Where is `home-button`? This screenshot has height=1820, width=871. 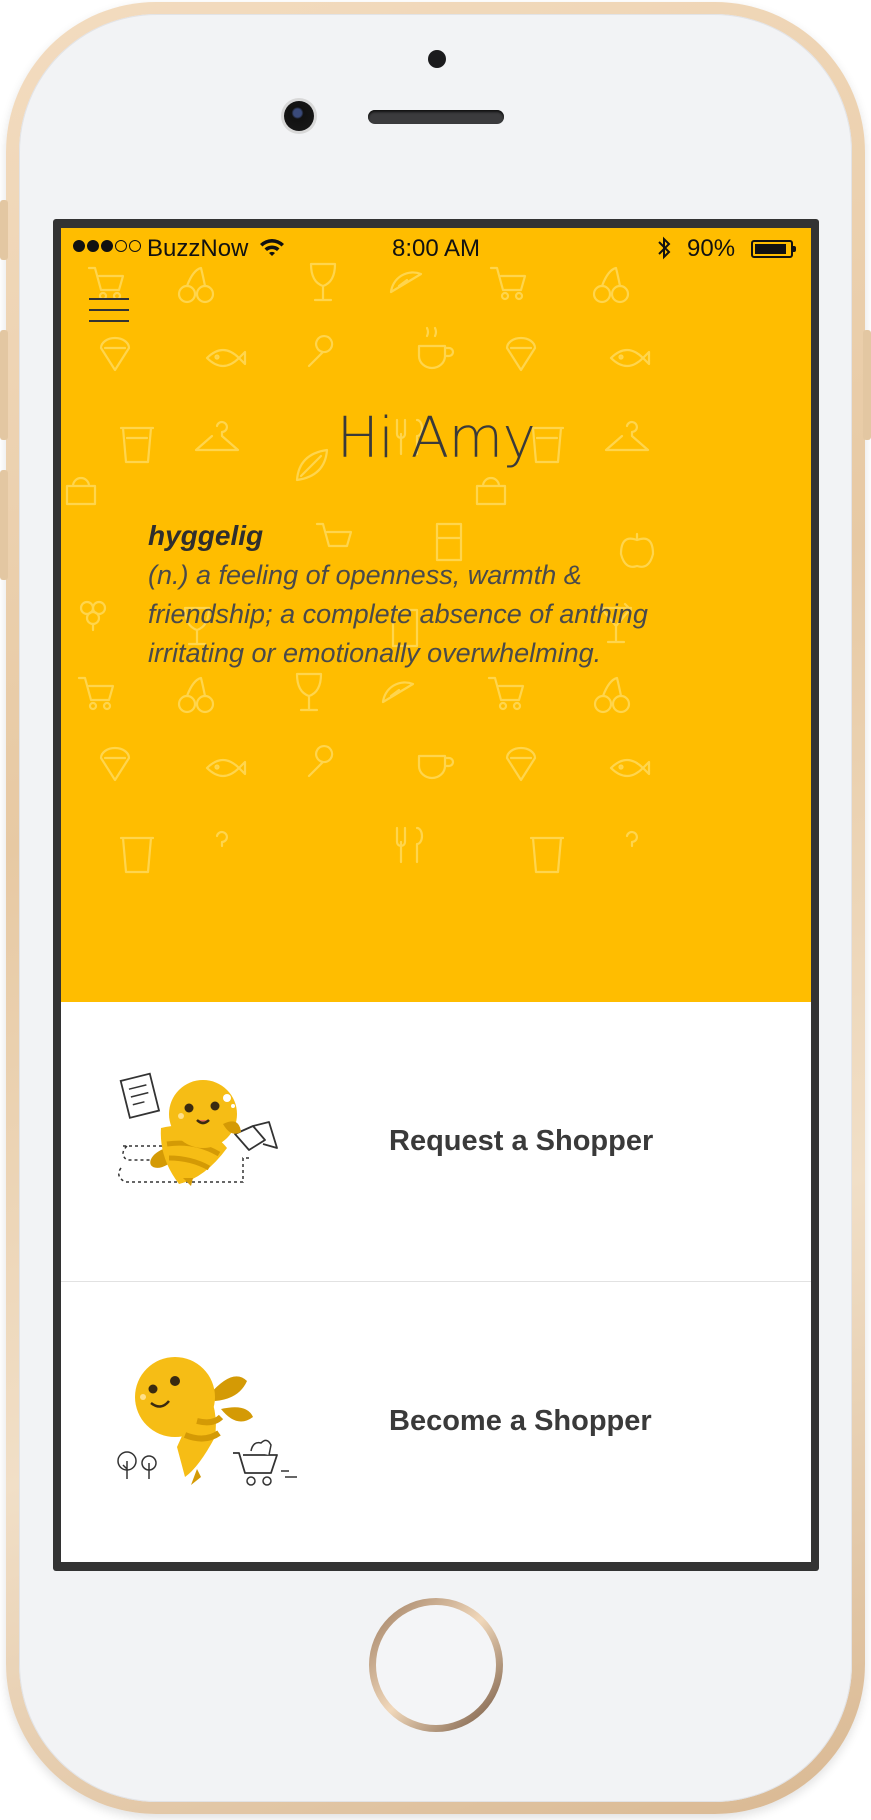
home-button is located at coordinates (436, 1665).